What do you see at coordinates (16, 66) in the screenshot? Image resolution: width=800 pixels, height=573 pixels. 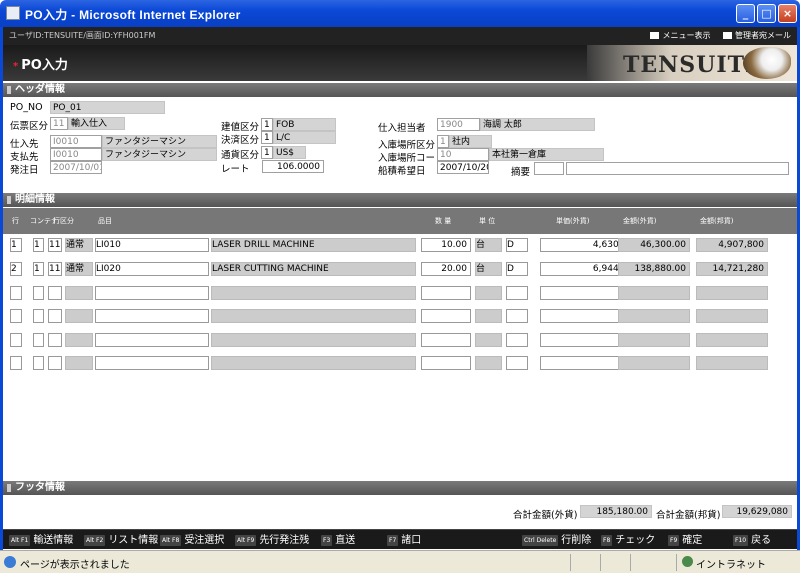 I see `asterisk-icon: *` at bounding box center [16, 66].